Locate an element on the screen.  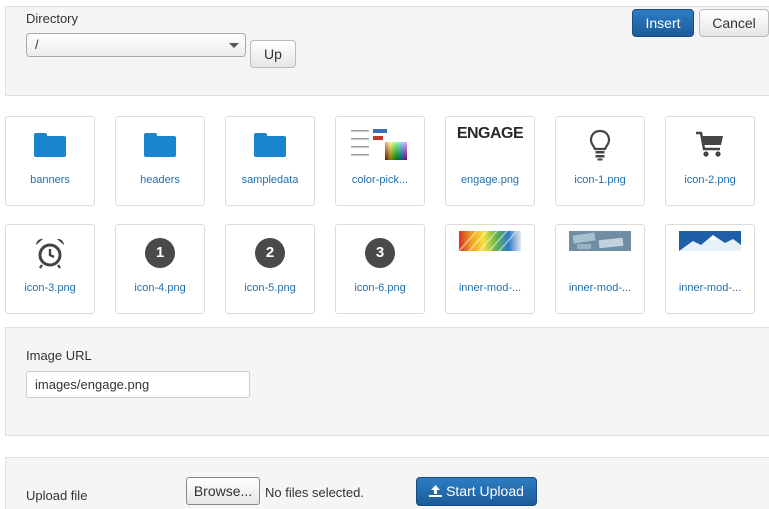
start-upload-label: Start Upload is located at coordinates (485, 491).